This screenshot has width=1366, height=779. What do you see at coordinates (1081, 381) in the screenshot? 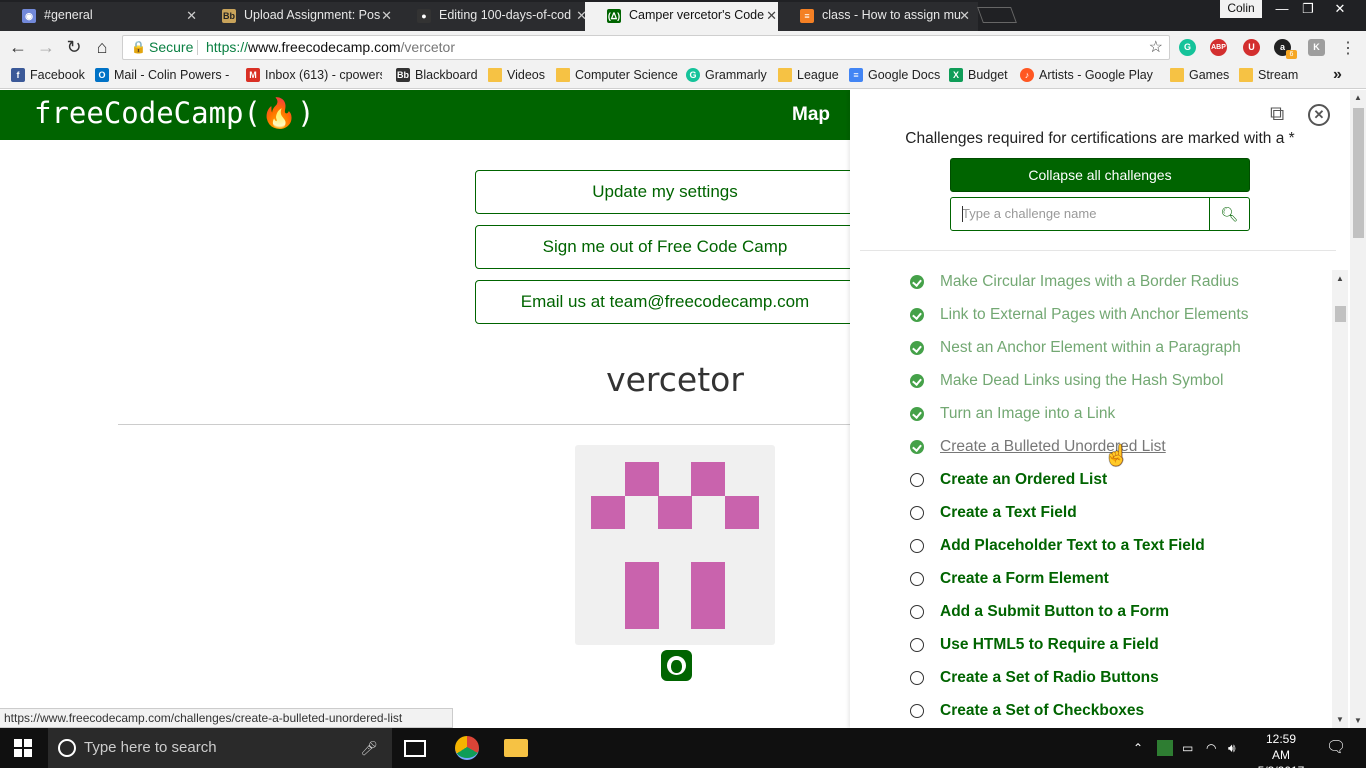
I see `challenge-title: Make Dead Links using the Hash Symbol` at bounding box center [1081, 381].